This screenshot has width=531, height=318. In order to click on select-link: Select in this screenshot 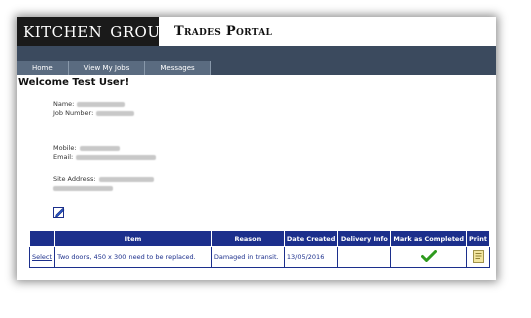, I will do `click(42, 257)`.